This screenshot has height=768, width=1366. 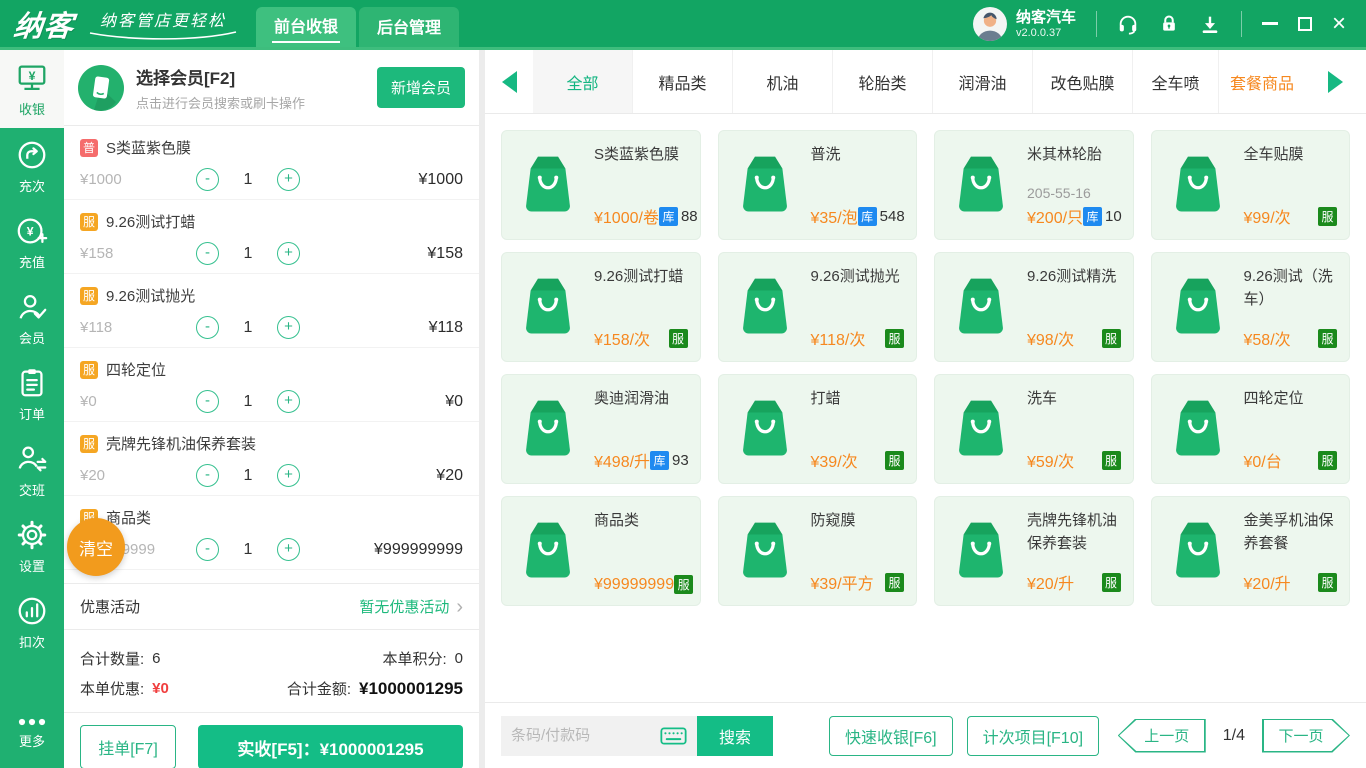 I want to click on lock-screen-icon, so click(x=1169, y=24).